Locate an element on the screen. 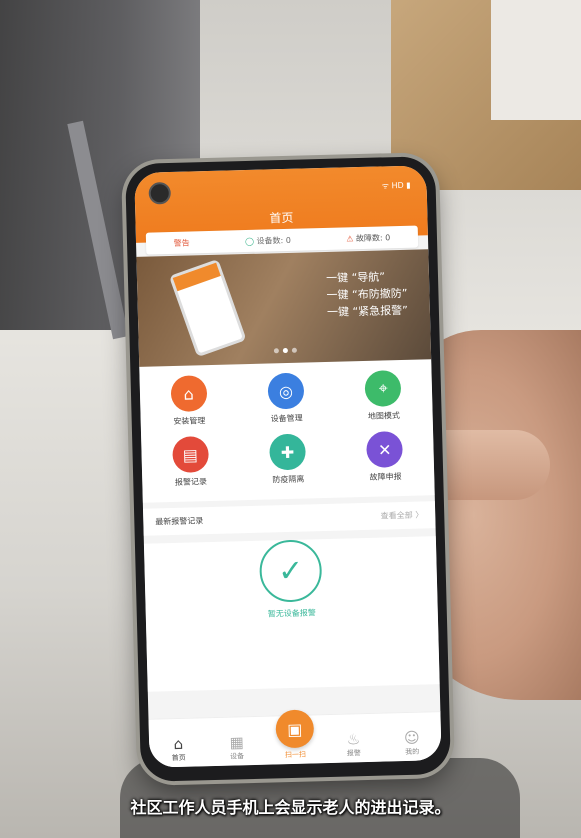  grid-item-label: 设备管理 is located at coordinates (286, 418).